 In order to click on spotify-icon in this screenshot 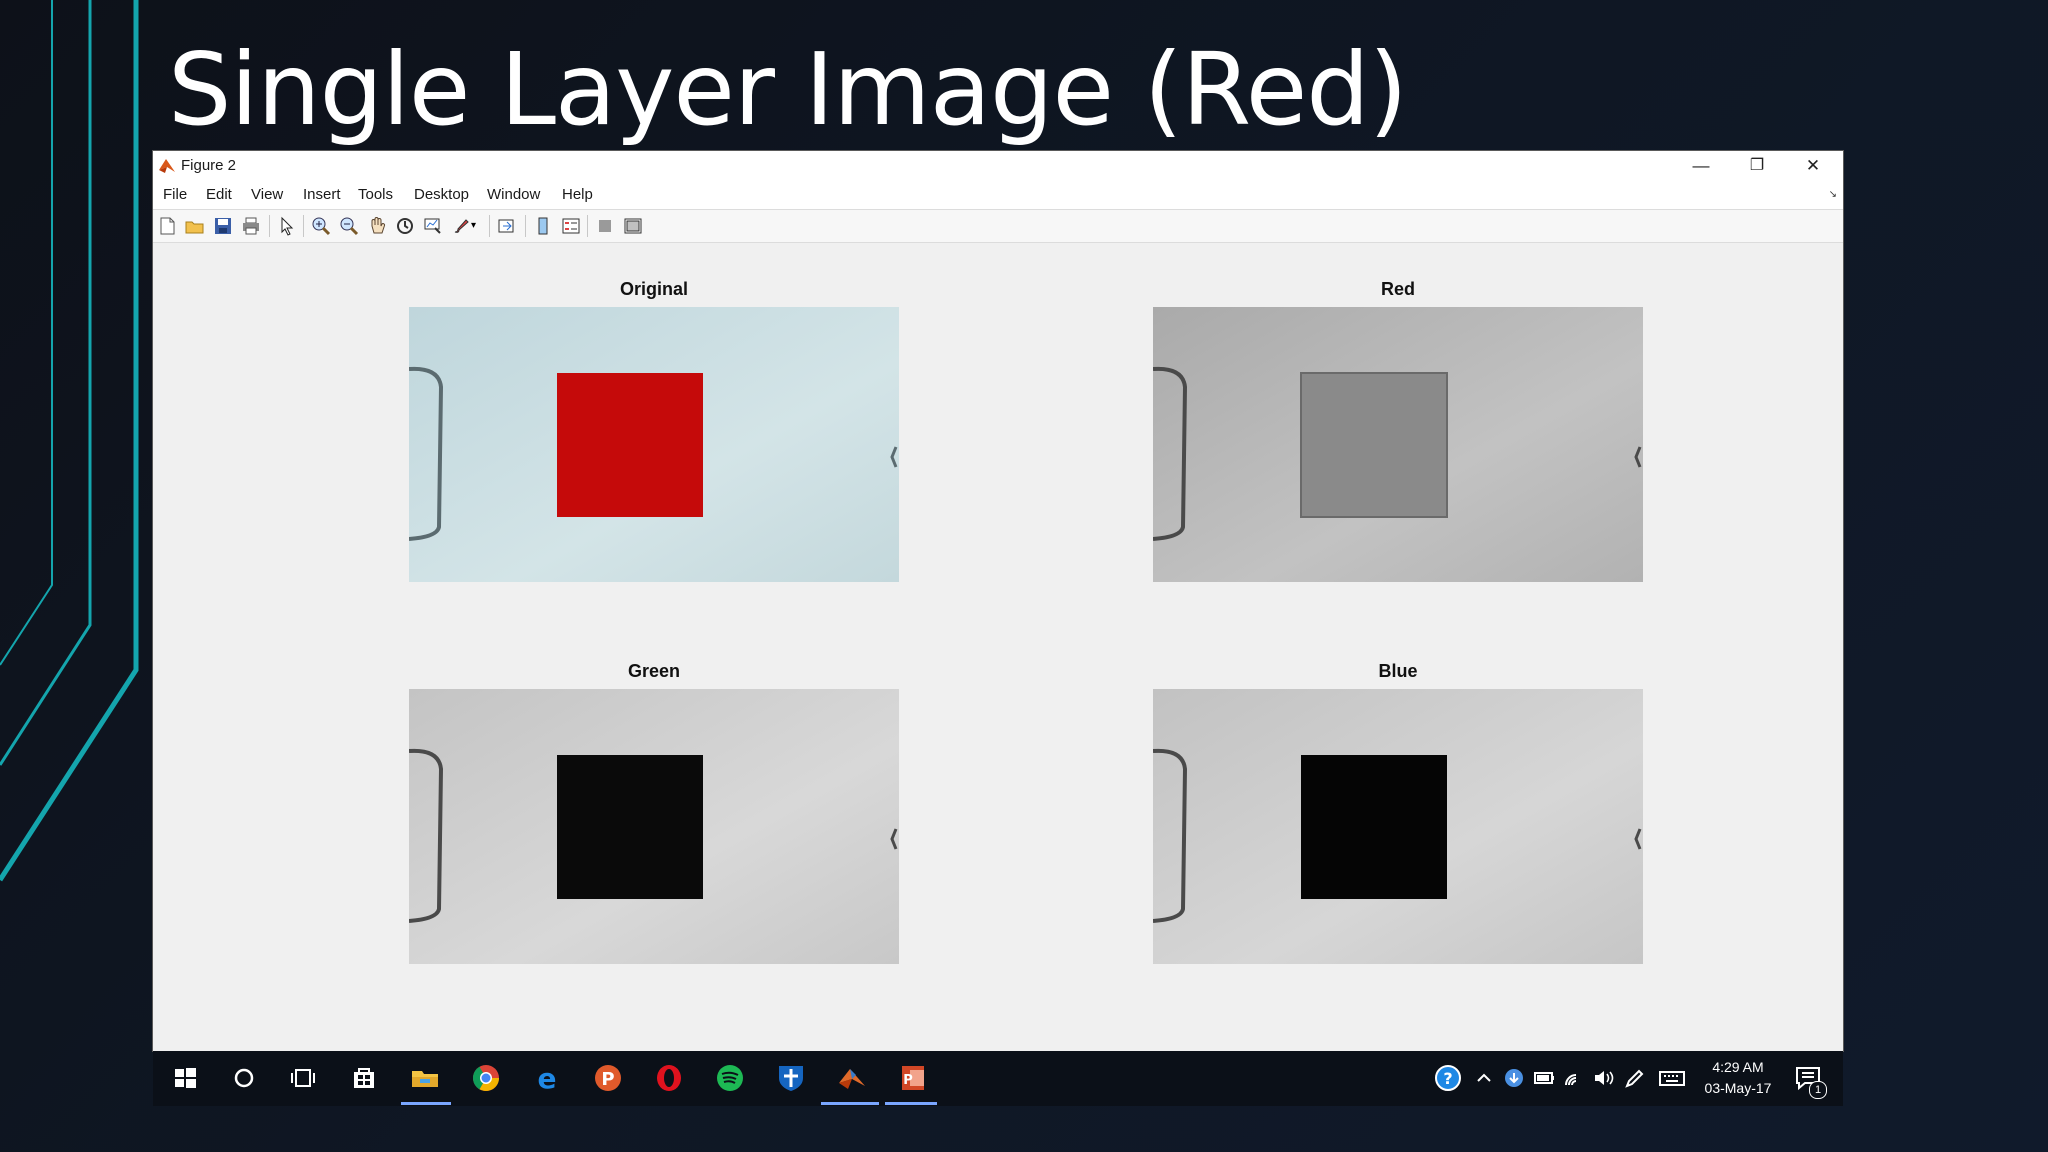, I will do `click(730, 1078)`.